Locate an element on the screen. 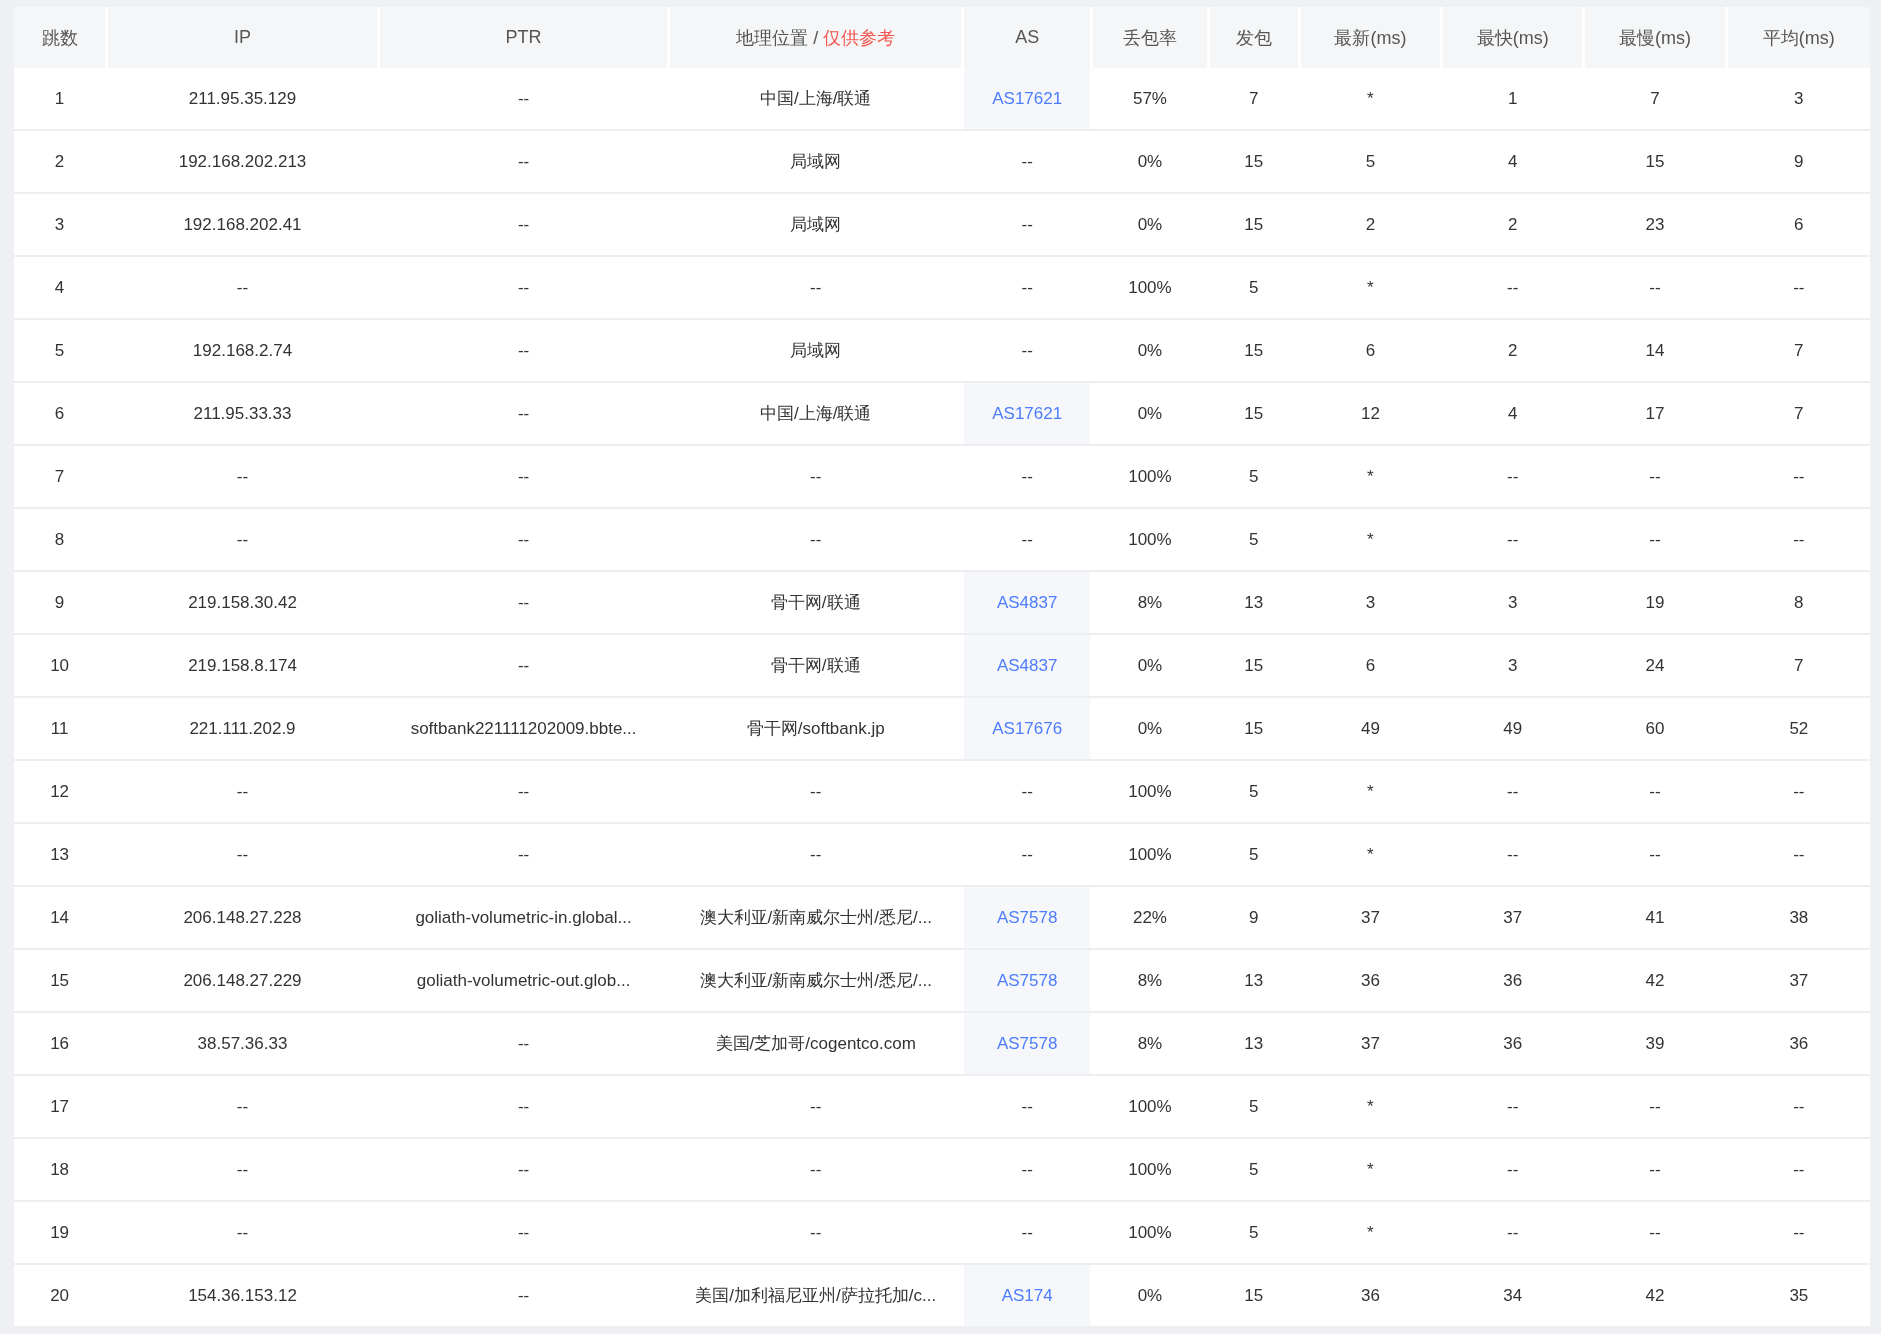 This screenshot has height=1334, width=1881. as-link: AS174 is located at coordinates (1027, 1295).